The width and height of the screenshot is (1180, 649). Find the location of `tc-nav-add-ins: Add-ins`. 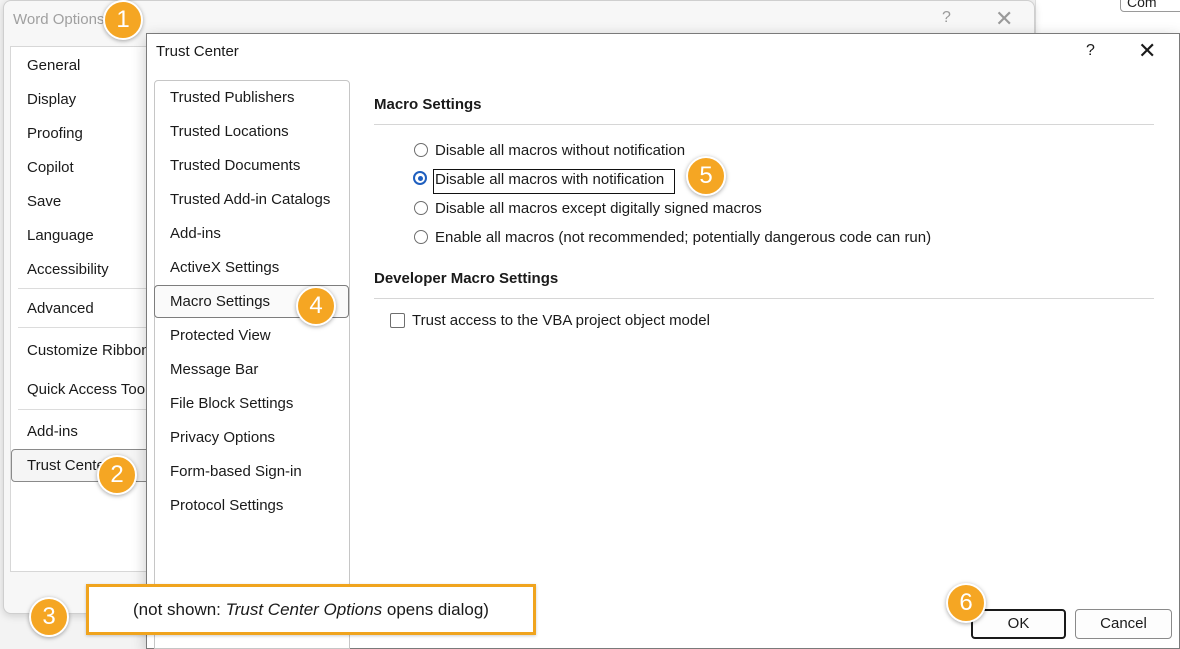

tc-nav-add-ins: Add-ins is located at coordinates (195, 233).